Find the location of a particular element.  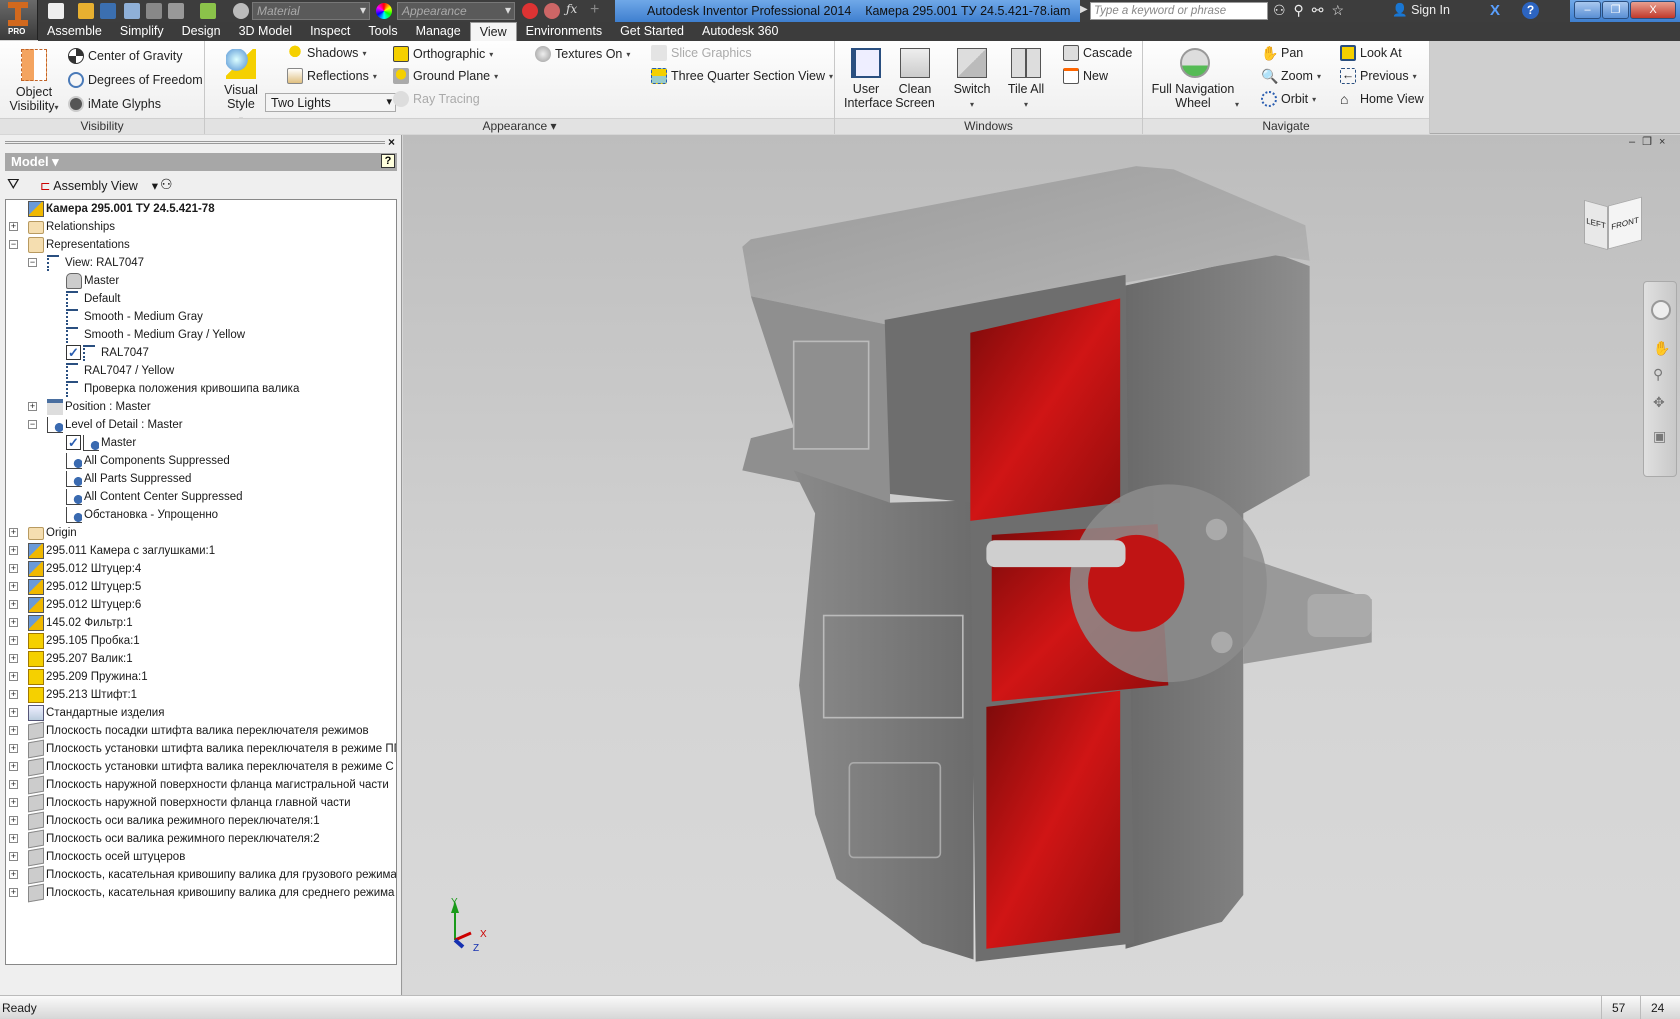

section-view-button: Three Quarter Section View ▾ is located at coordinates (742, 76).